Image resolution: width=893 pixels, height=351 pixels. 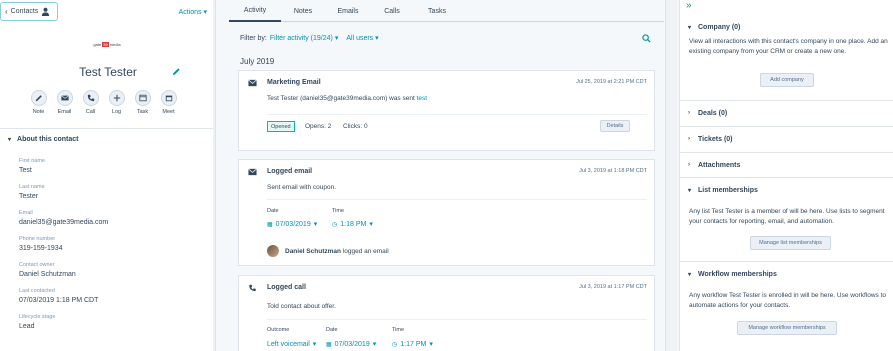 I want to click on property-owner: Contact owner Daniel Schutzman, so click(x=114, y=275).